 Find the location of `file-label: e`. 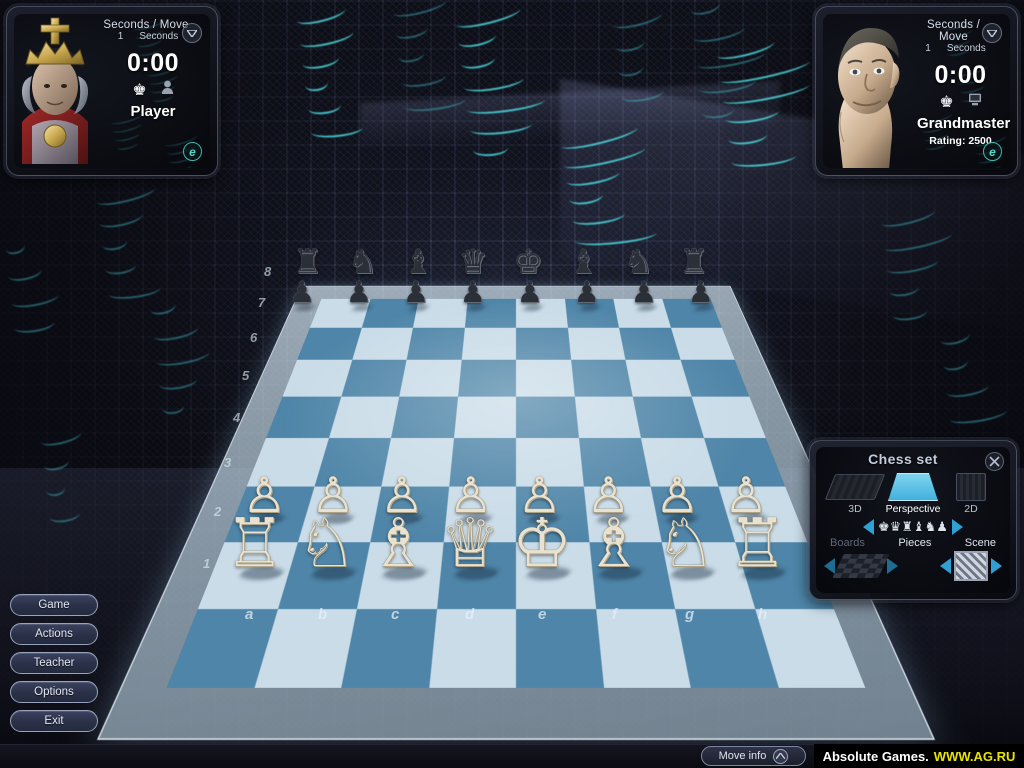

file-label: e is located at coordinates (542, 614).